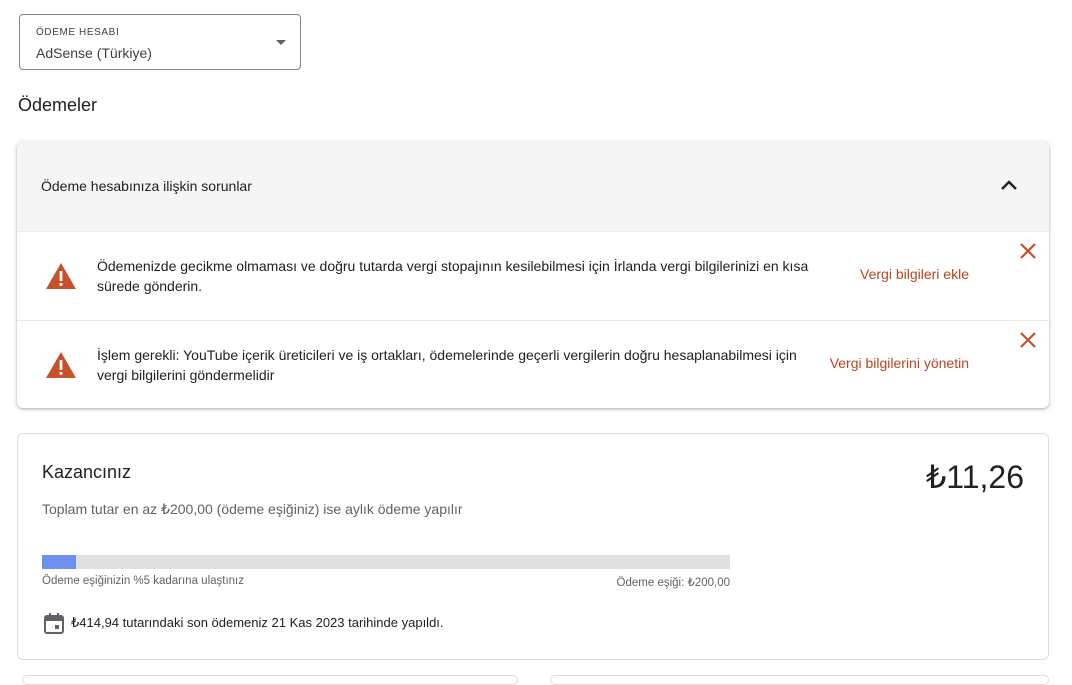  I want to click on payment-threshold-progress, so click(386, 562).